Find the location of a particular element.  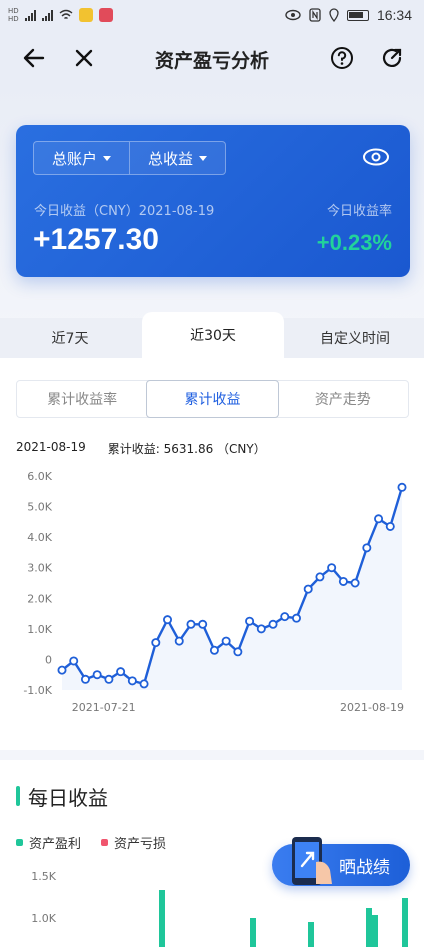

y-tick-label: 1.5K is located at coordinates (43, 876).